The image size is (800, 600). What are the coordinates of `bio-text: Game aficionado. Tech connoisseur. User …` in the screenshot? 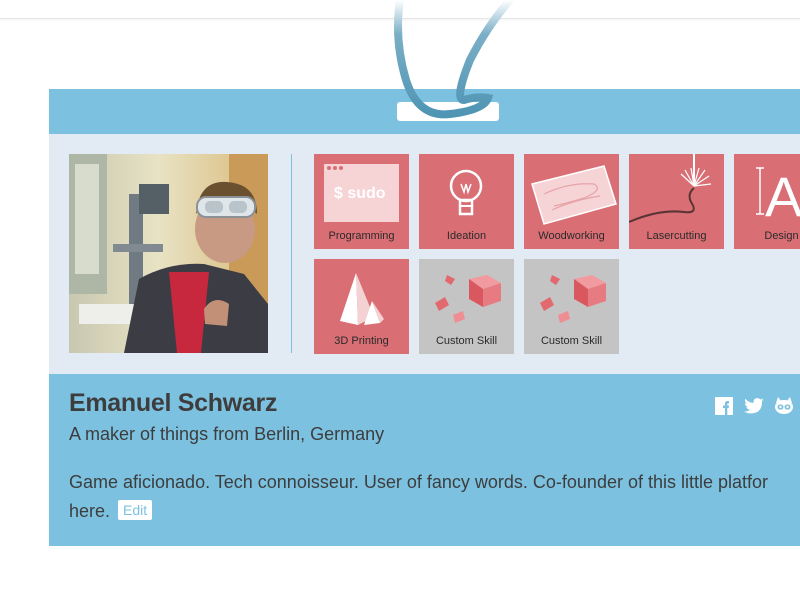 It's located at (419, 482).